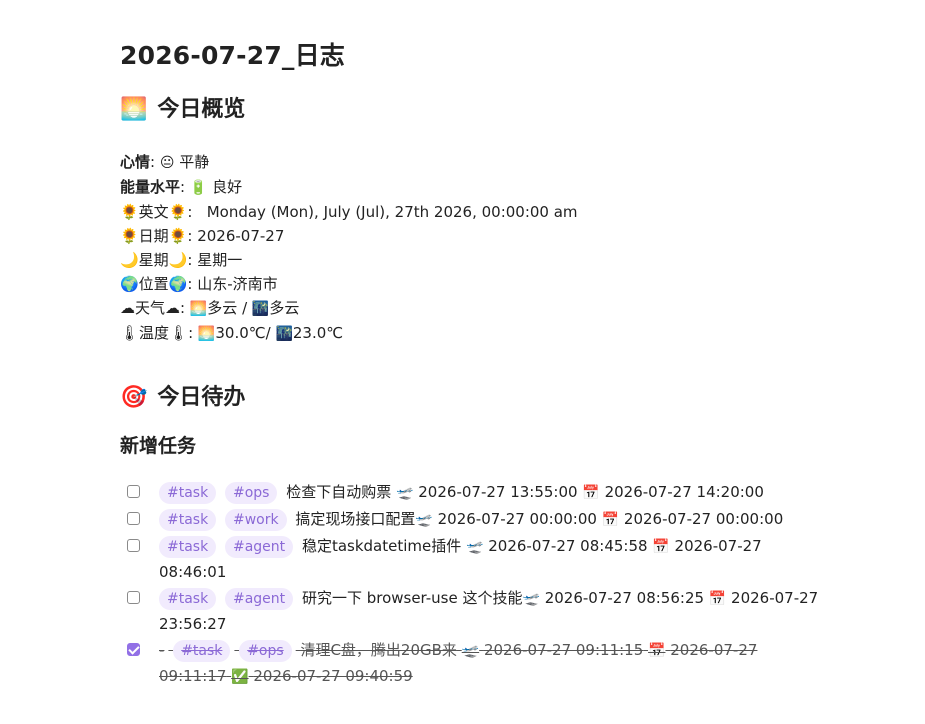 The image size is (925, 724). I want to click on prop-temperature: 🌡温度🌡: 🌅30.0℃/ 🌃23.0℃, so click(232, 333).